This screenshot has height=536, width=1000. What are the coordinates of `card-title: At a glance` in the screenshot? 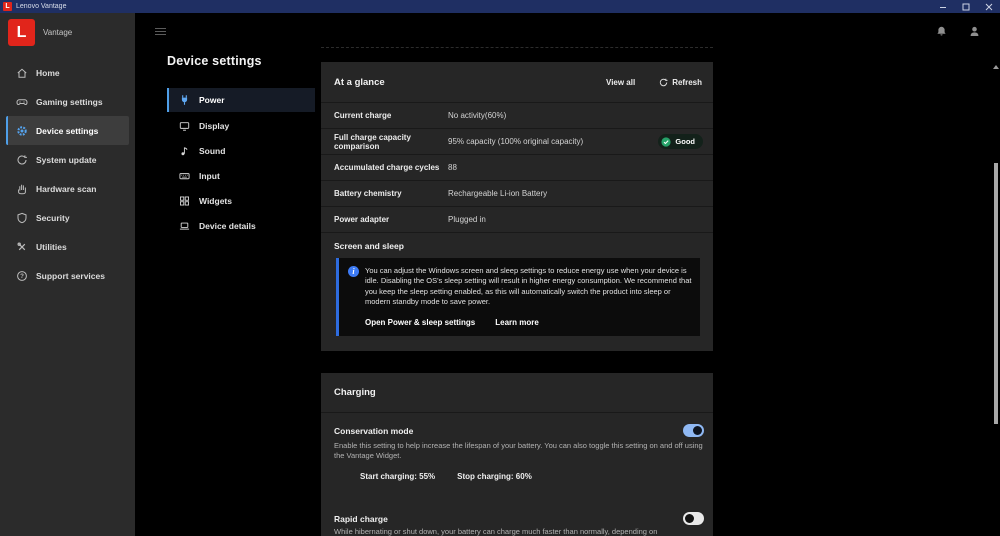 It's located at (359, 82).